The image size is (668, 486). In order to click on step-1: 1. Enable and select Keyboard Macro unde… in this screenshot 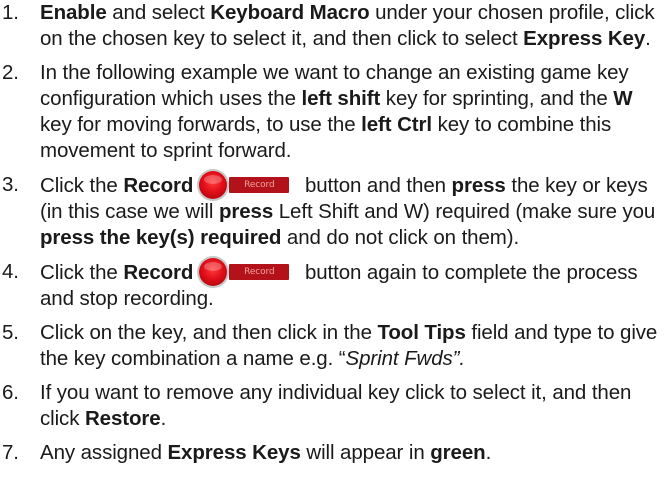, I will do `click(334, 26)`.